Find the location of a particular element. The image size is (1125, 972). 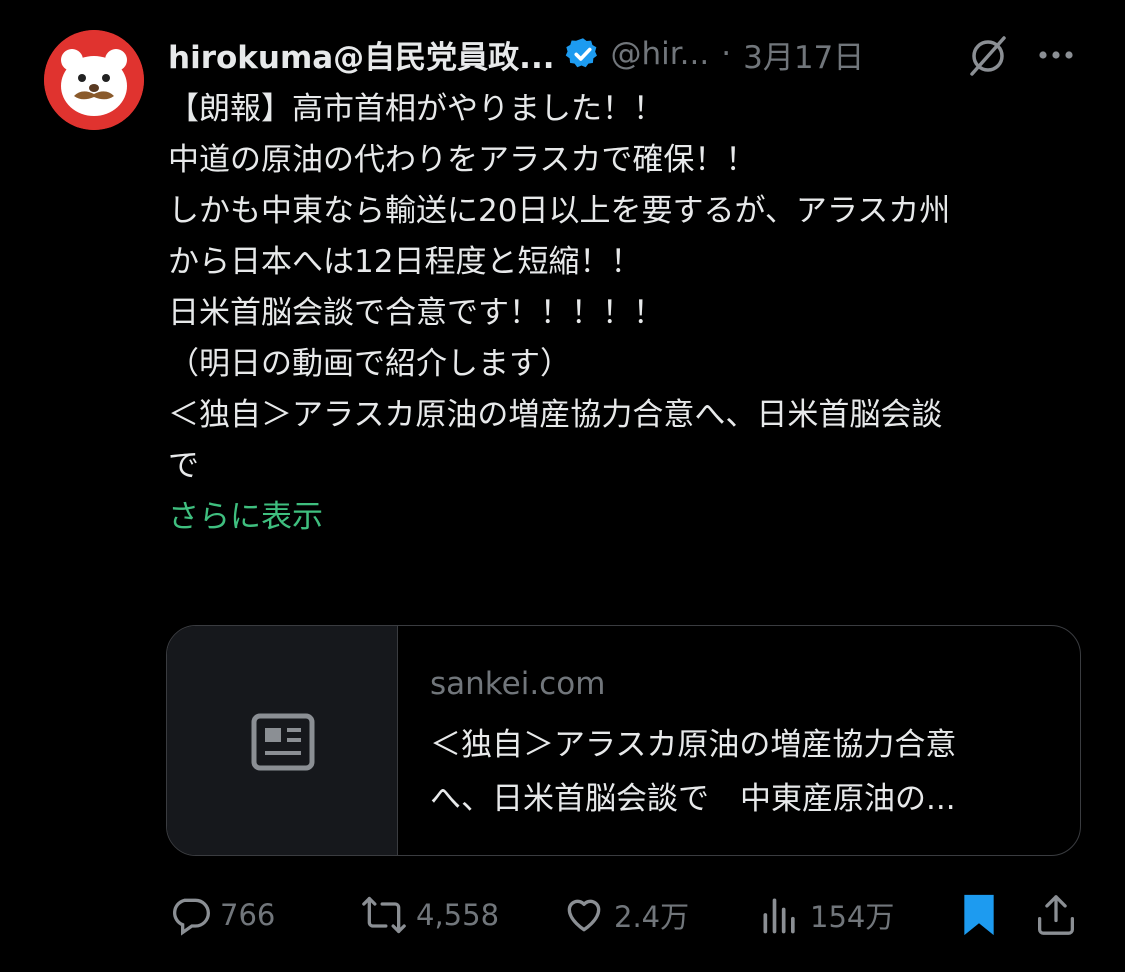

reply-button: 766 is located at coordinates (221, 915).